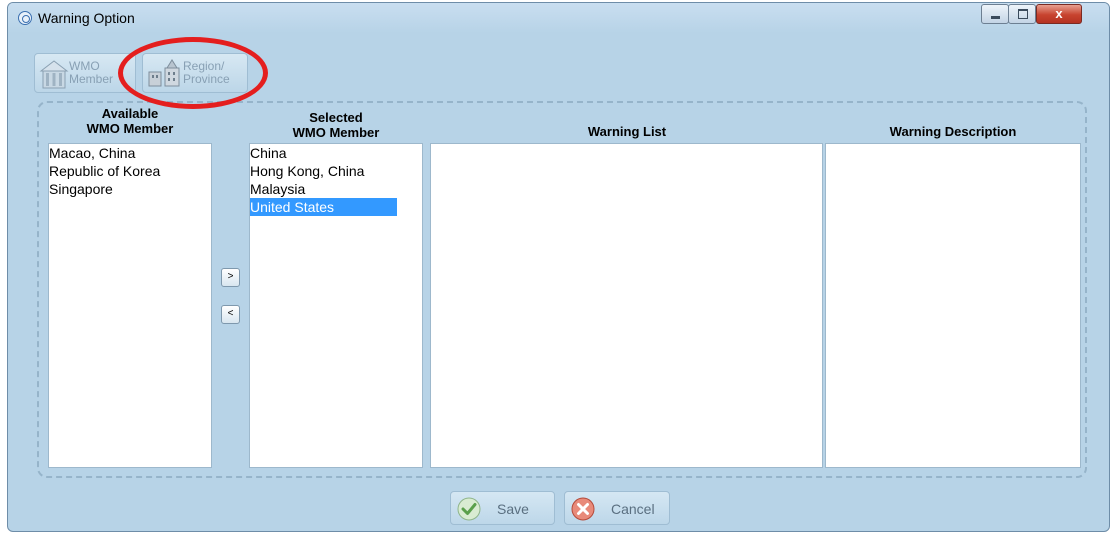 This screenshot has width=1117, height=538. I want to click on window-title: Warning Option, so click(86, 18).